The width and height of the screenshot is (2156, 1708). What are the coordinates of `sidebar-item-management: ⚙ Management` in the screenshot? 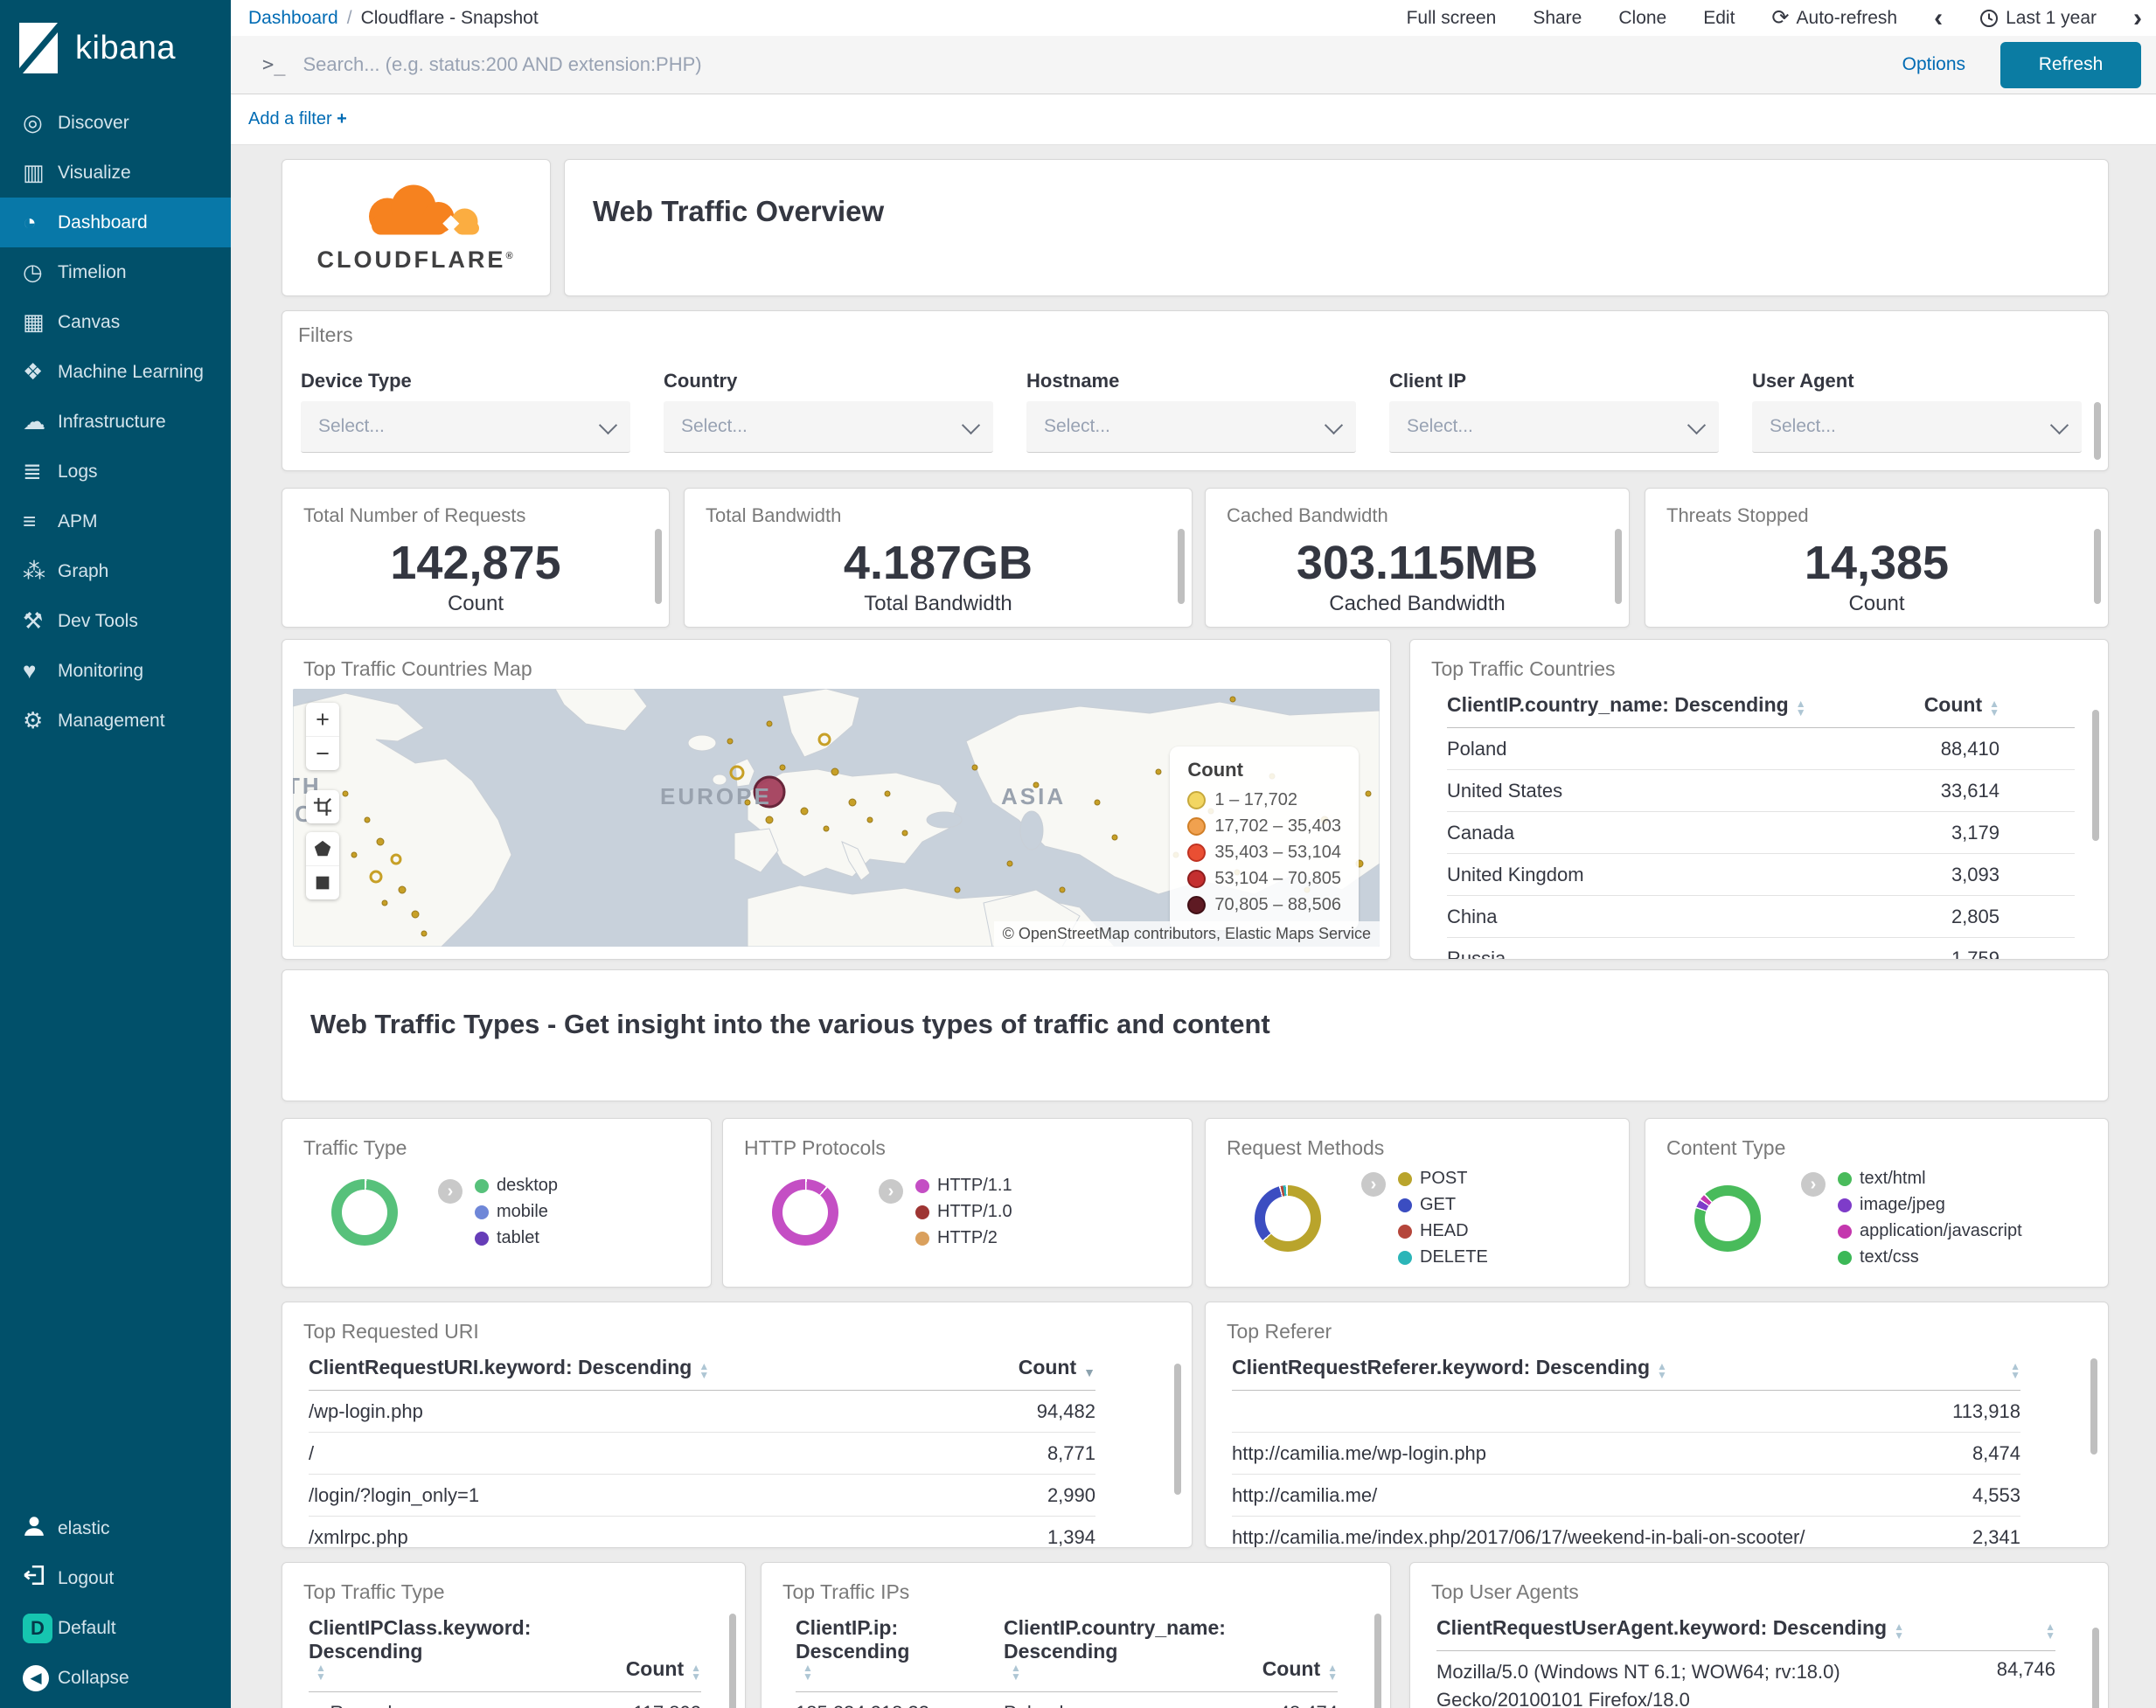 It's located at (115, 721).